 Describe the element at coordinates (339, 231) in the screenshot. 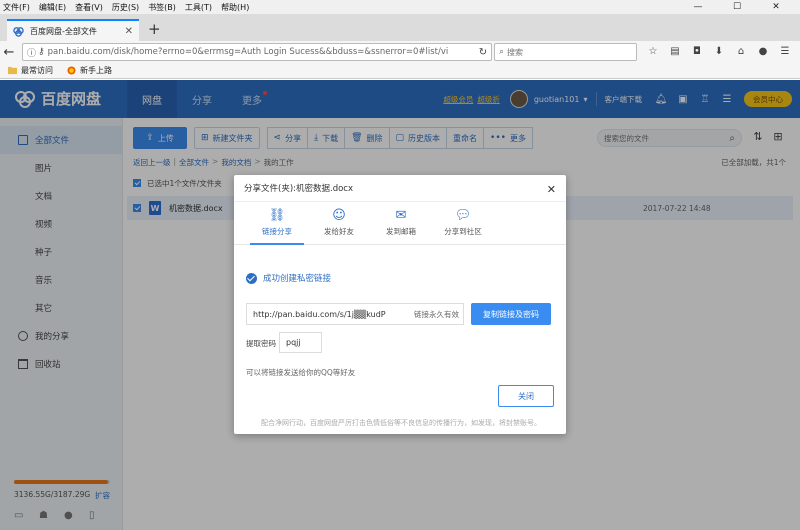

I see `tab-label: 发给好友` at that location.